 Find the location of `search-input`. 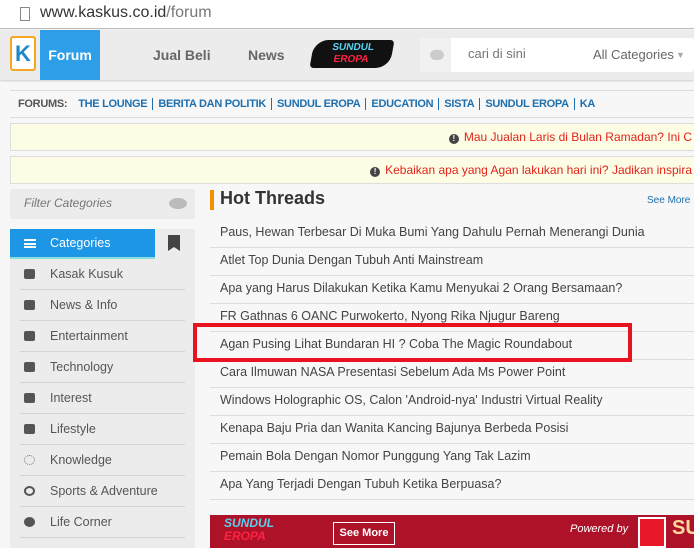

search-input is located at coordinates (523, 53).